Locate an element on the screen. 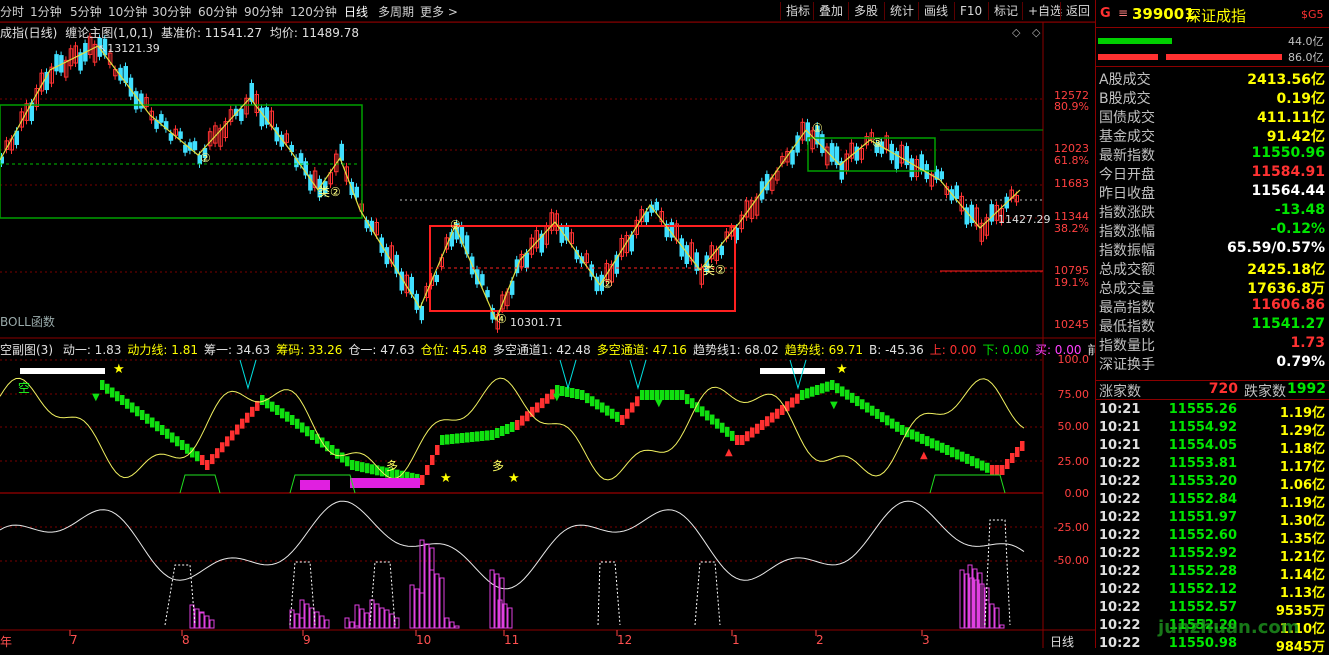 The image size is (1329, 655). quote-row: 最低指数 11541.27 is located at coordinates (1213, 325).